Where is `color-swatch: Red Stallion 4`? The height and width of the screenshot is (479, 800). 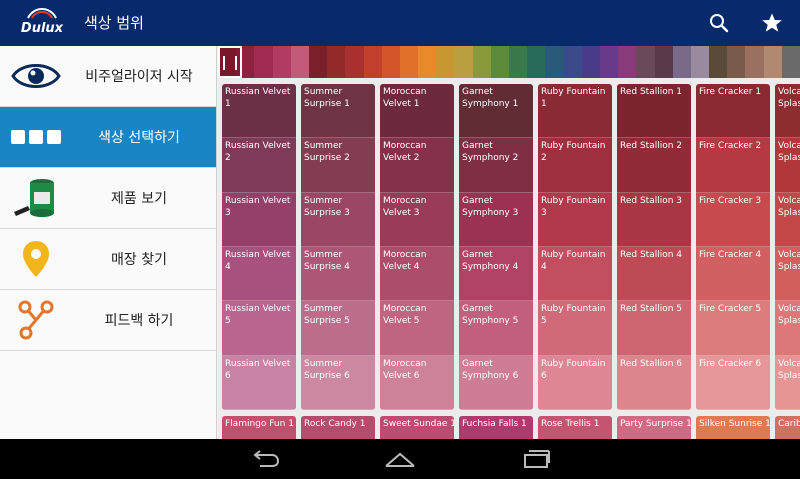
color-swatch: Red Stallion 4 is located at coordinates (654, 274).